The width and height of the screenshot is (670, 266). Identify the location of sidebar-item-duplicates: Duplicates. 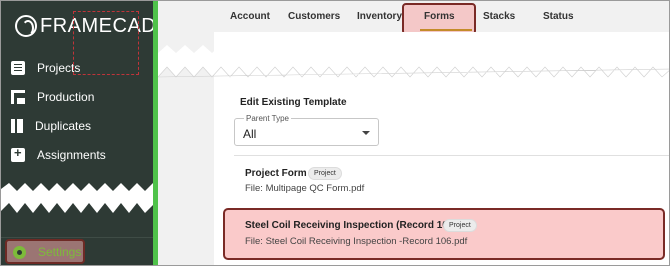
(77, 126).